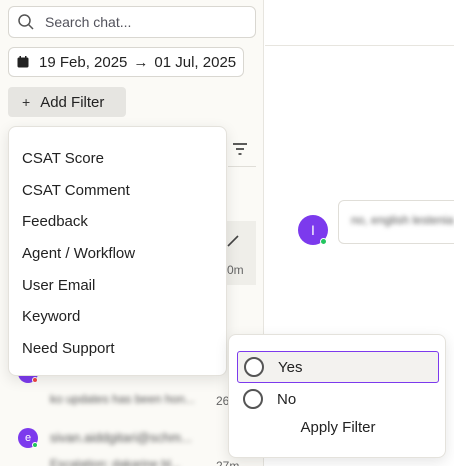  Describe the element at coordinates (233, 241) in the screenshot. I see `pencil-icon` at that location.